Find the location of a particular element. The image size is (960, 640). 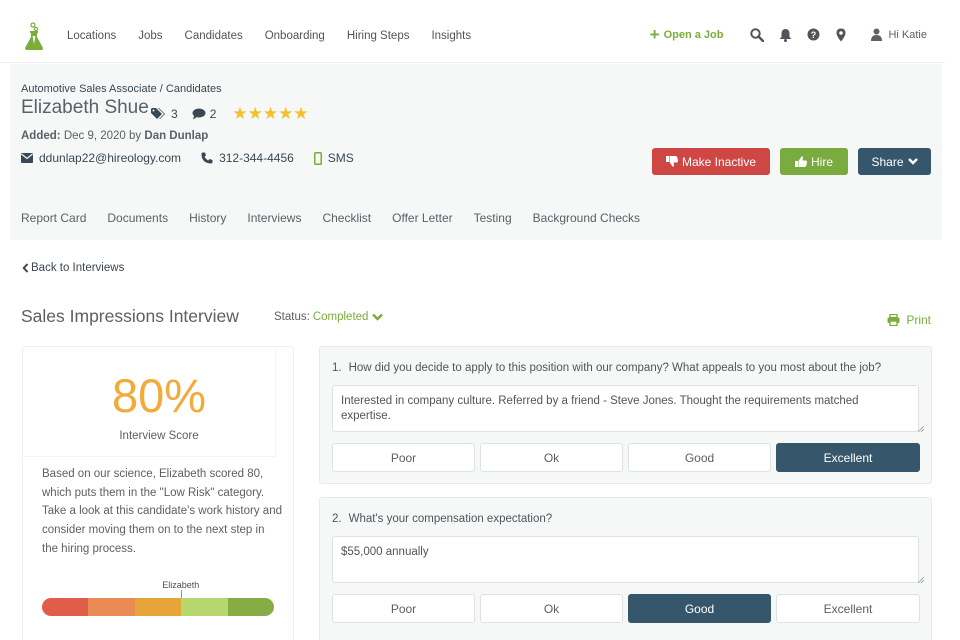

status-dropdown: Status: Completed is located at coordinates (329, 317).